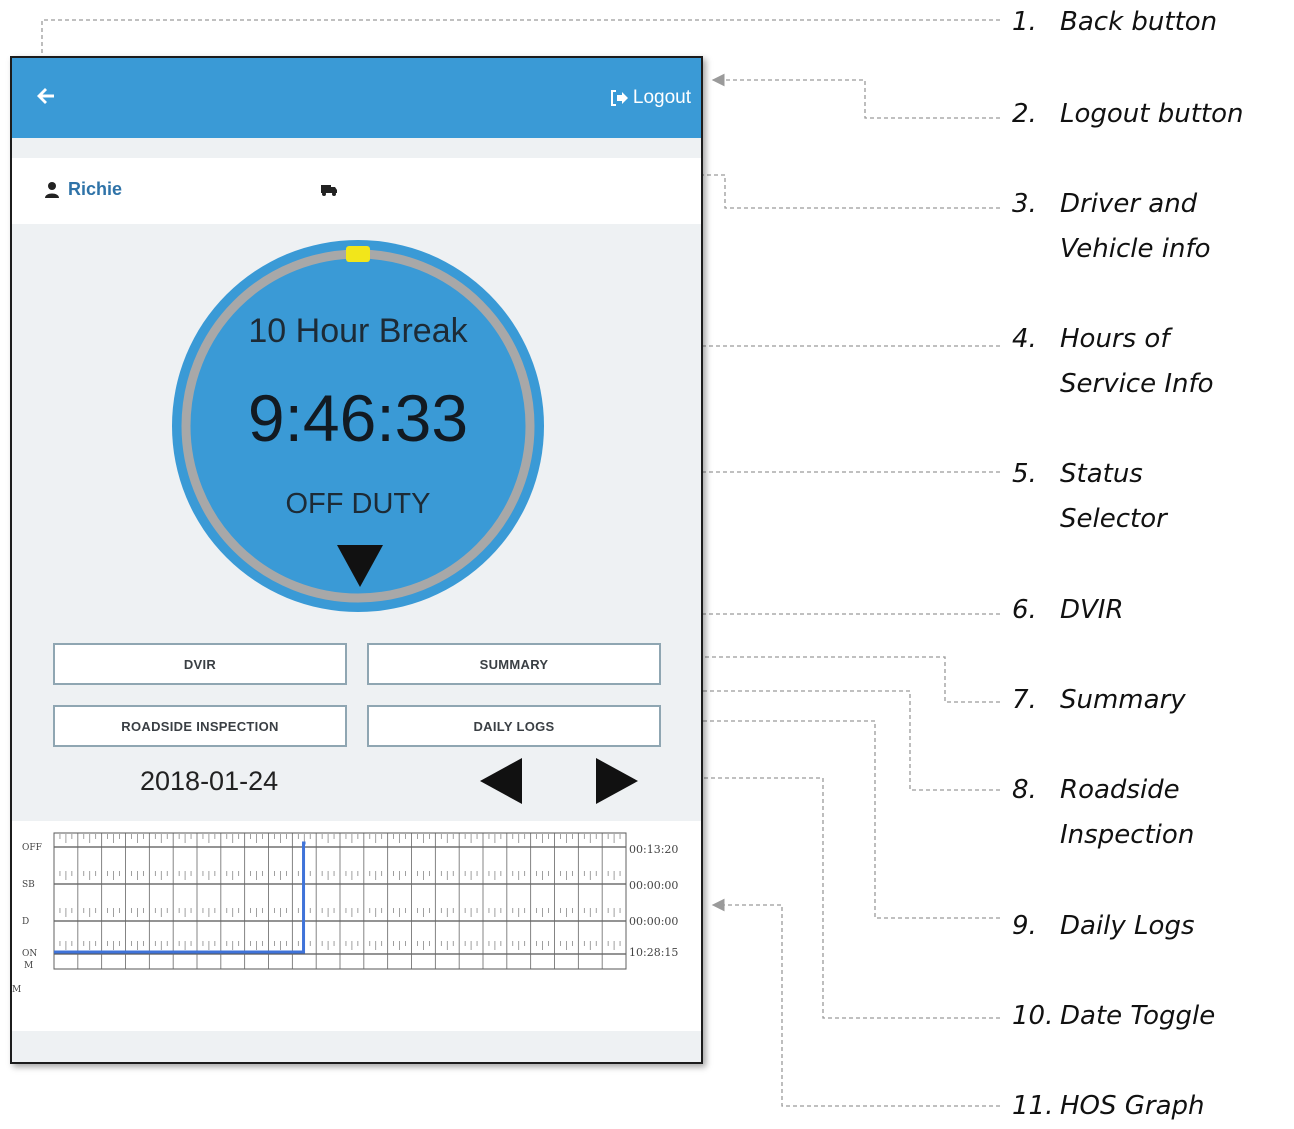 This screenshot has width=1294, height=1129. What do you see at coordinates (200, 726) in the screenshot?
I see `roadside-inspection-button: ROADSIDE INSPECTION` at bounding box center [200, 726].